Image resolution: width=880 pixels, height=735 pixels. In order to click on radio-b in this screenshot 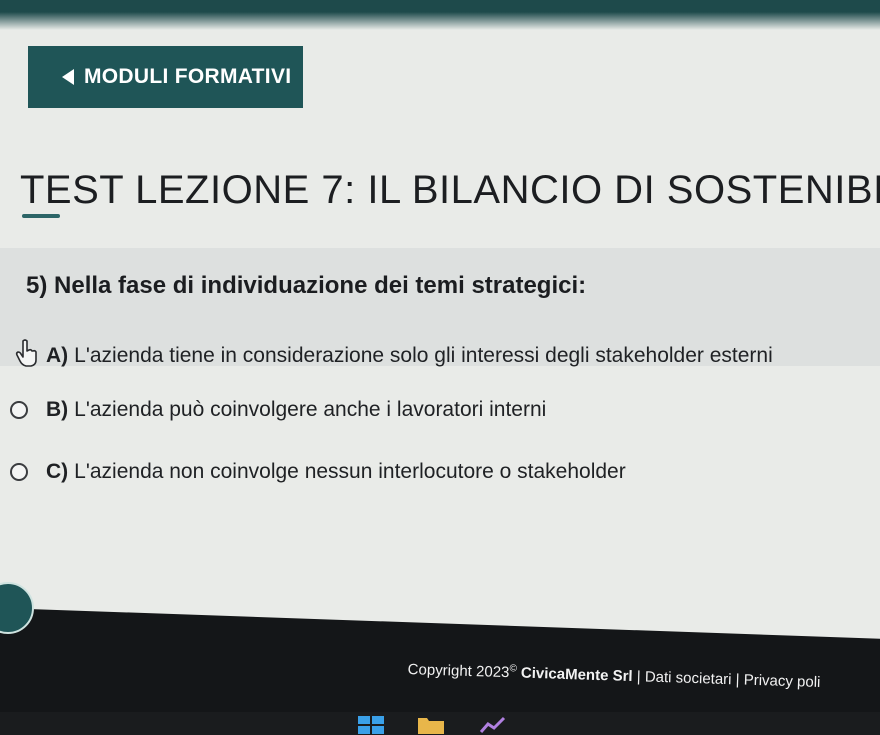, I will do `click(19, 410)`.